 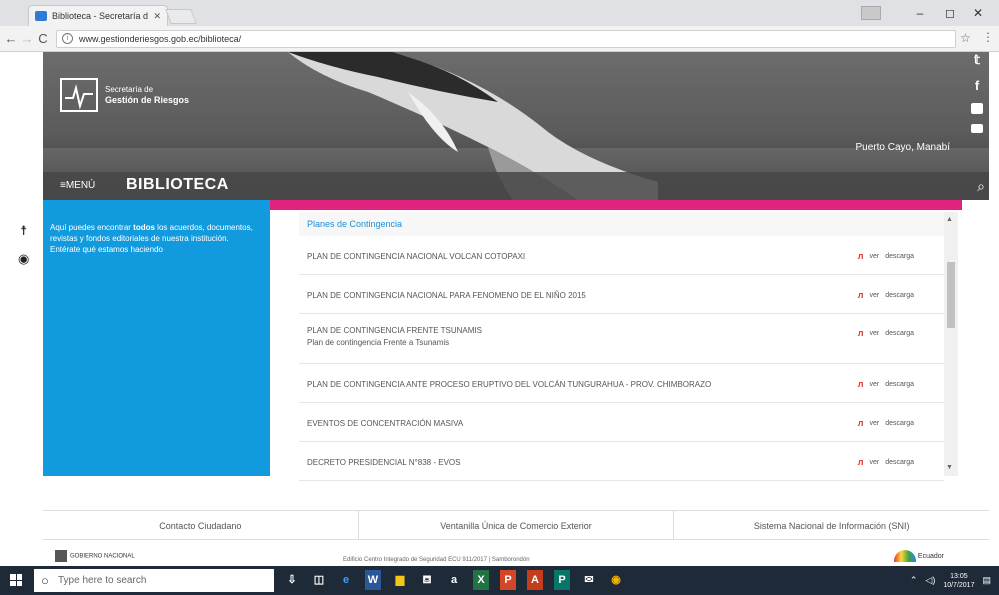 What do you see at coordinates (951, 295) in the screenshot?
I see `scrollbar-thumb` at bounding box center [951, 295].